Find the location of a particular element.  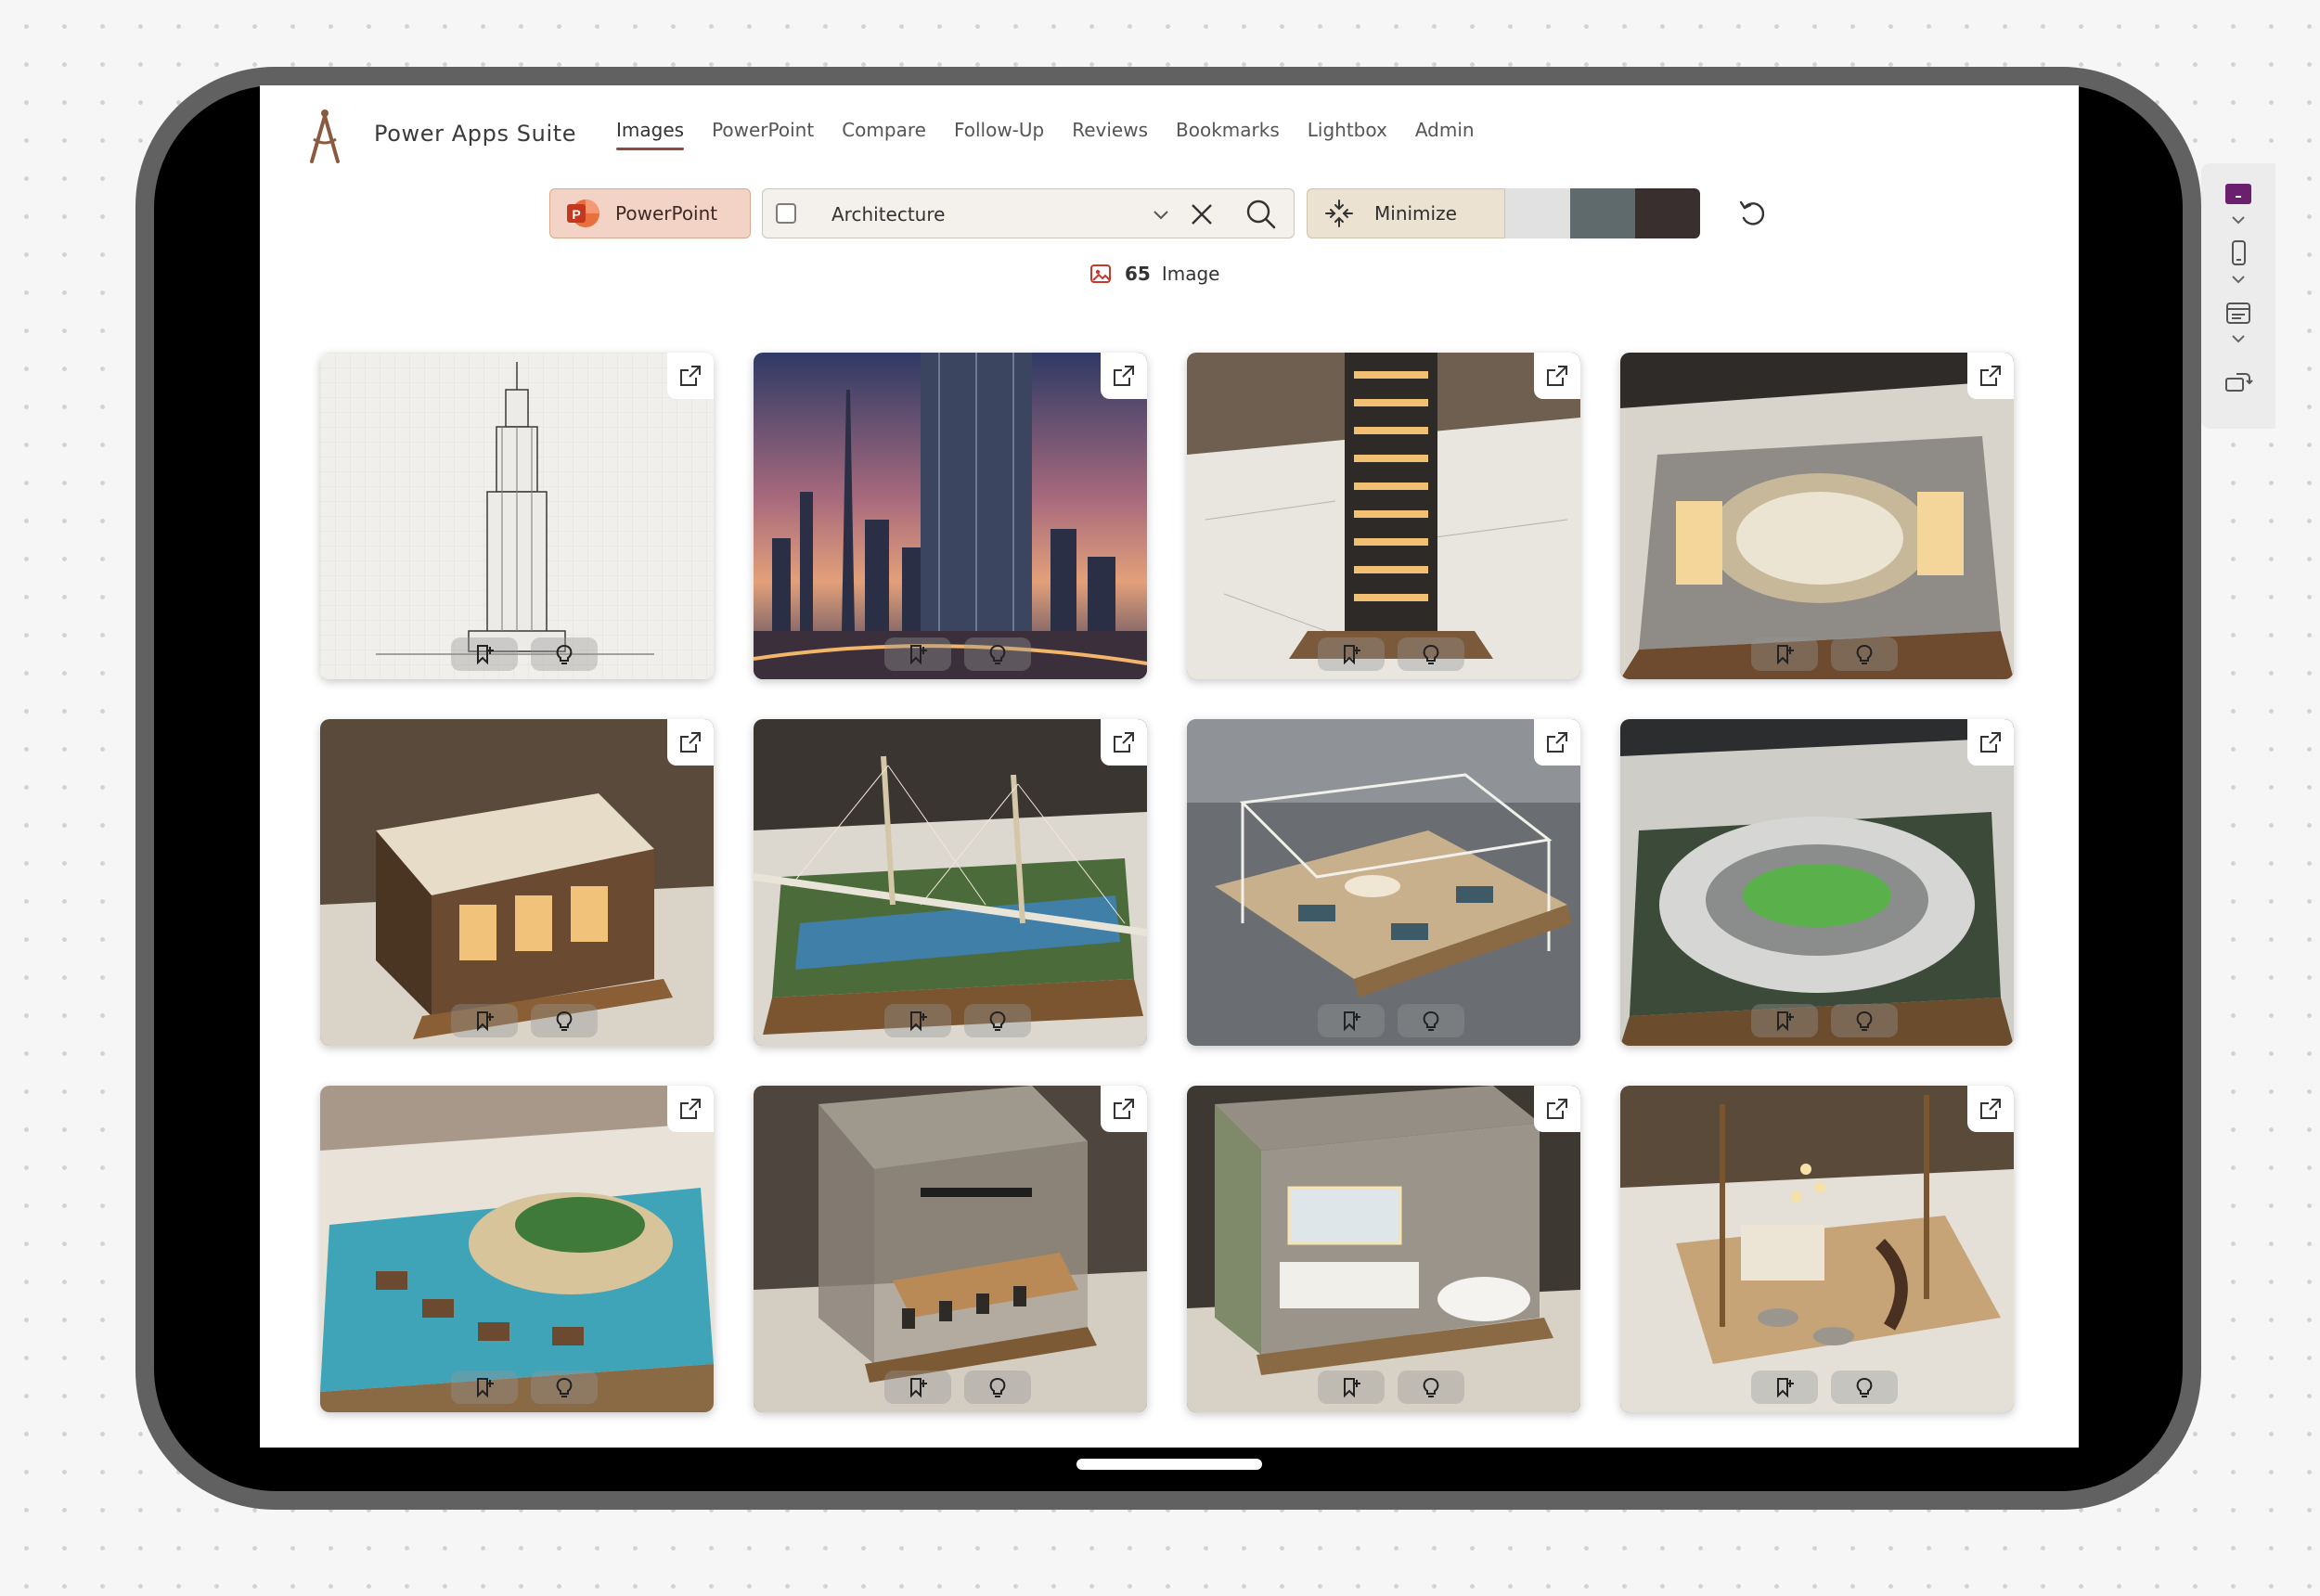

minimize-button: Minimize is located at coordinates (1406, 213).